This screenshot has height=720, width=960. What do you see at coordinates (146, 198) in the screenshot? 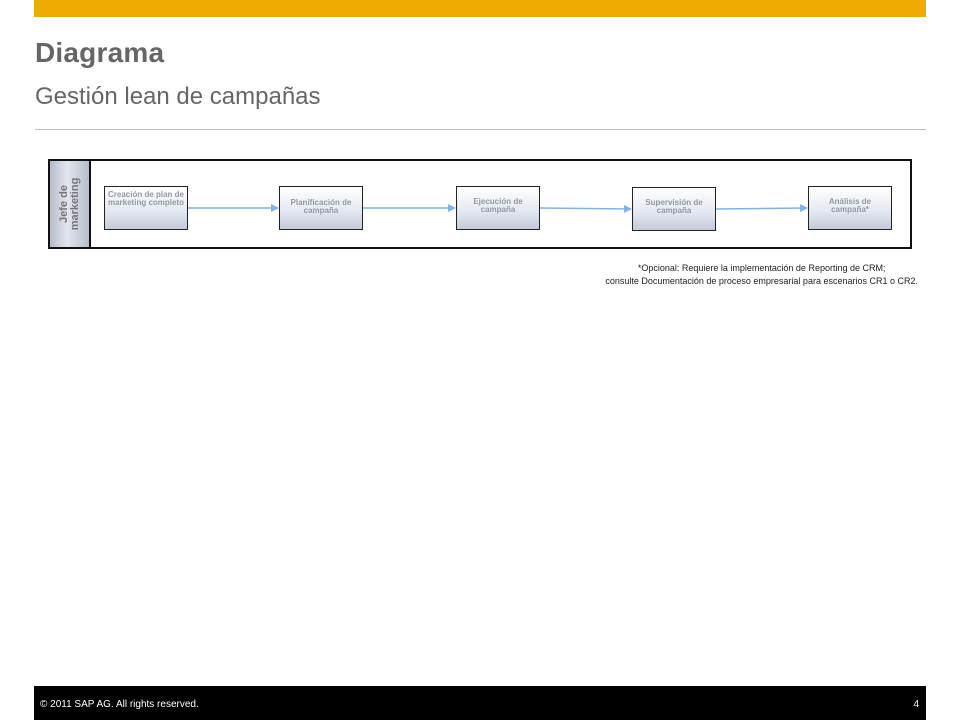
I see `step-label: Creación de plan de marketing completo` at bounding box center [146, 198].